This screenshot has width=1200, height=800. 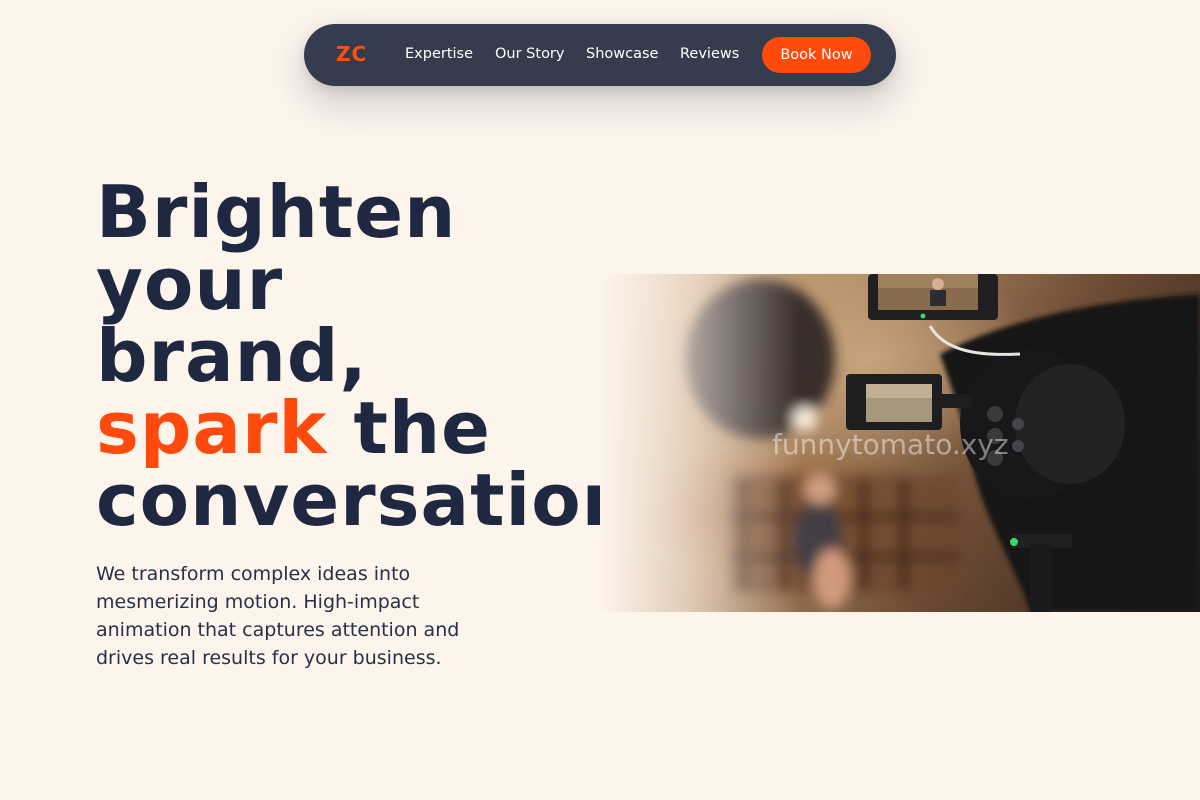 I want to click on nav-link-reviews: Reviews, so click(x=709, y=54).